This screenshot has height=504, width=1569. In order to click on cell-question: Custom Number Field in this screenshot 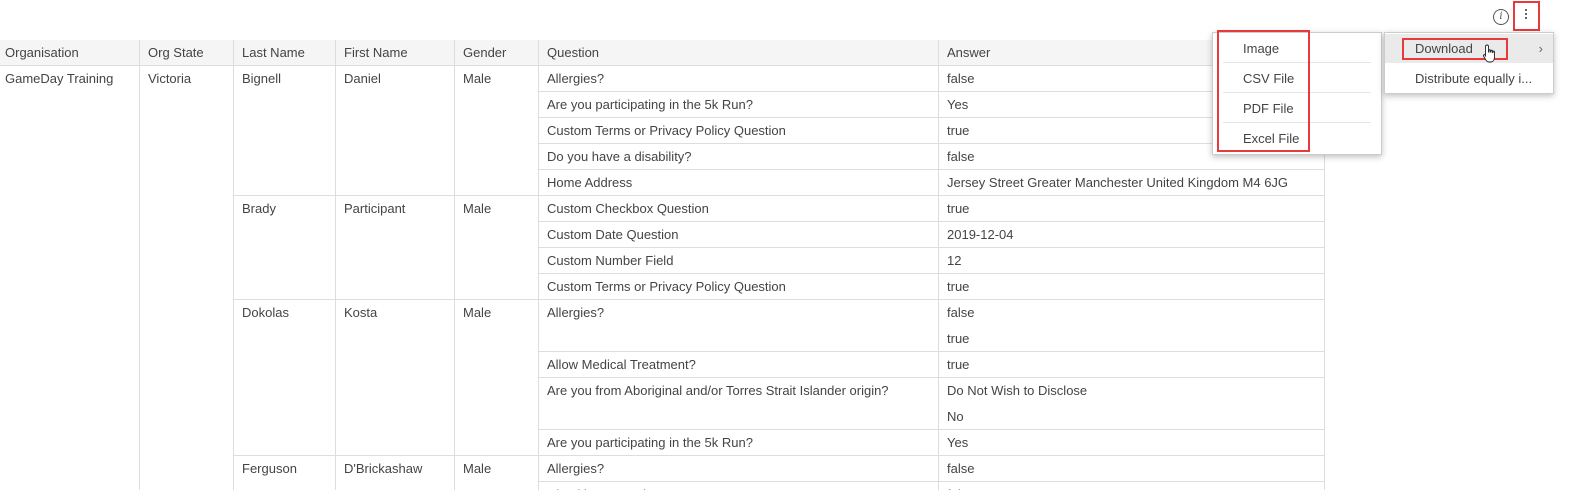, I will do `click(738, 260)`.